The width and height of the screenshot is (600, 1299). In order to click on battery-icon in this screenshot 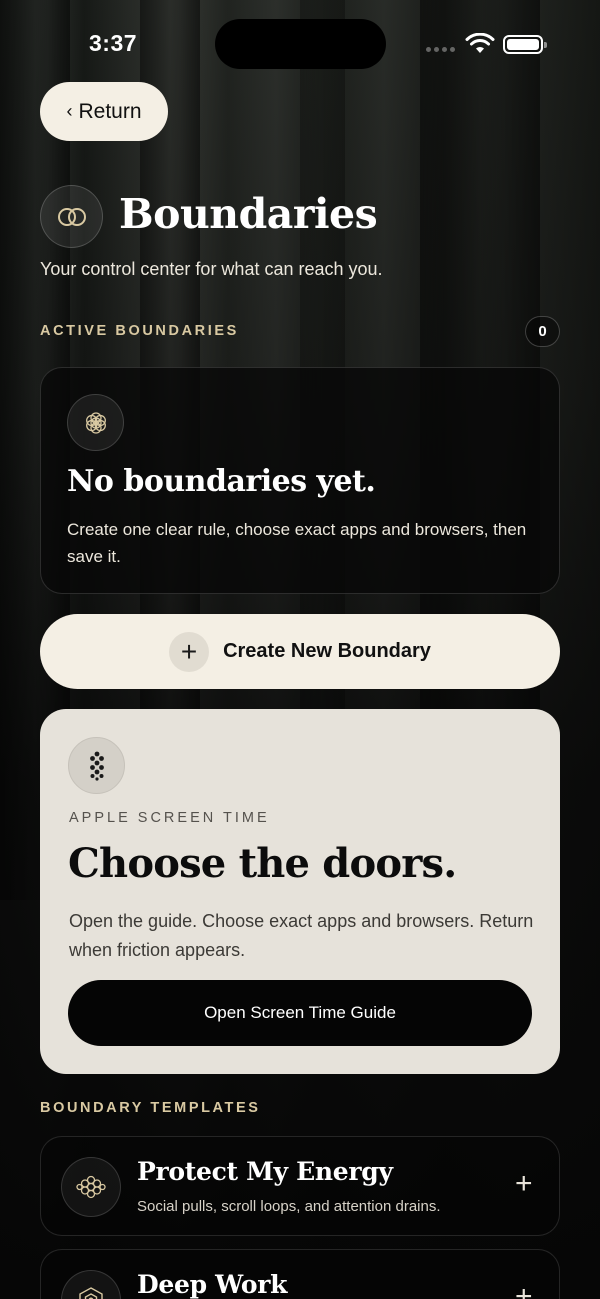, I will do `click(525, 44)`.